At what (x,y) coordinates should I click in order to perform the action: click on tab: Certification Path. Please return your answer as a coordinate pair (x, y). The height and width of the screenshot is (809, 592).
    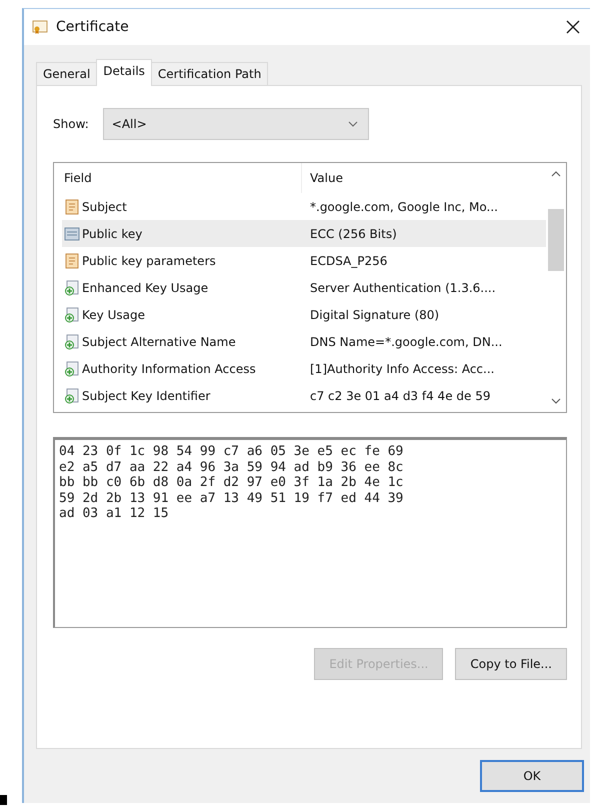
    Looking at the image, I should click on (209, 73).